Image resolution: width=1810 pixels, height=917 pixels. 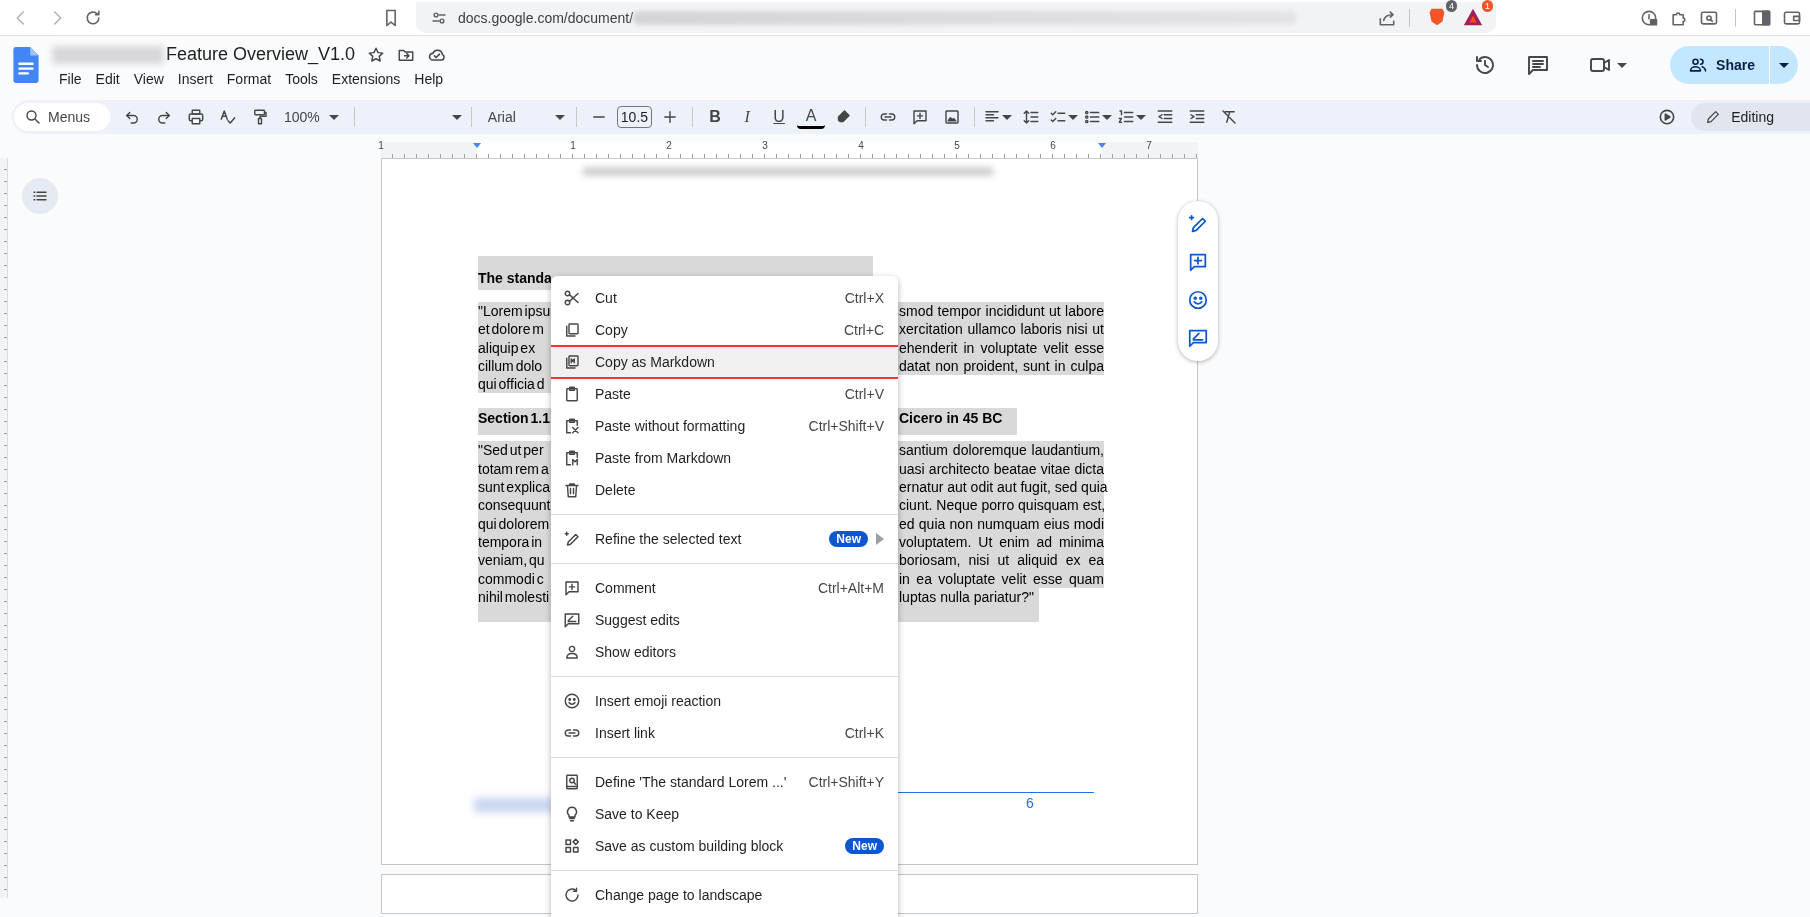 I want to click on search-icon, so click(x=33, y=117).